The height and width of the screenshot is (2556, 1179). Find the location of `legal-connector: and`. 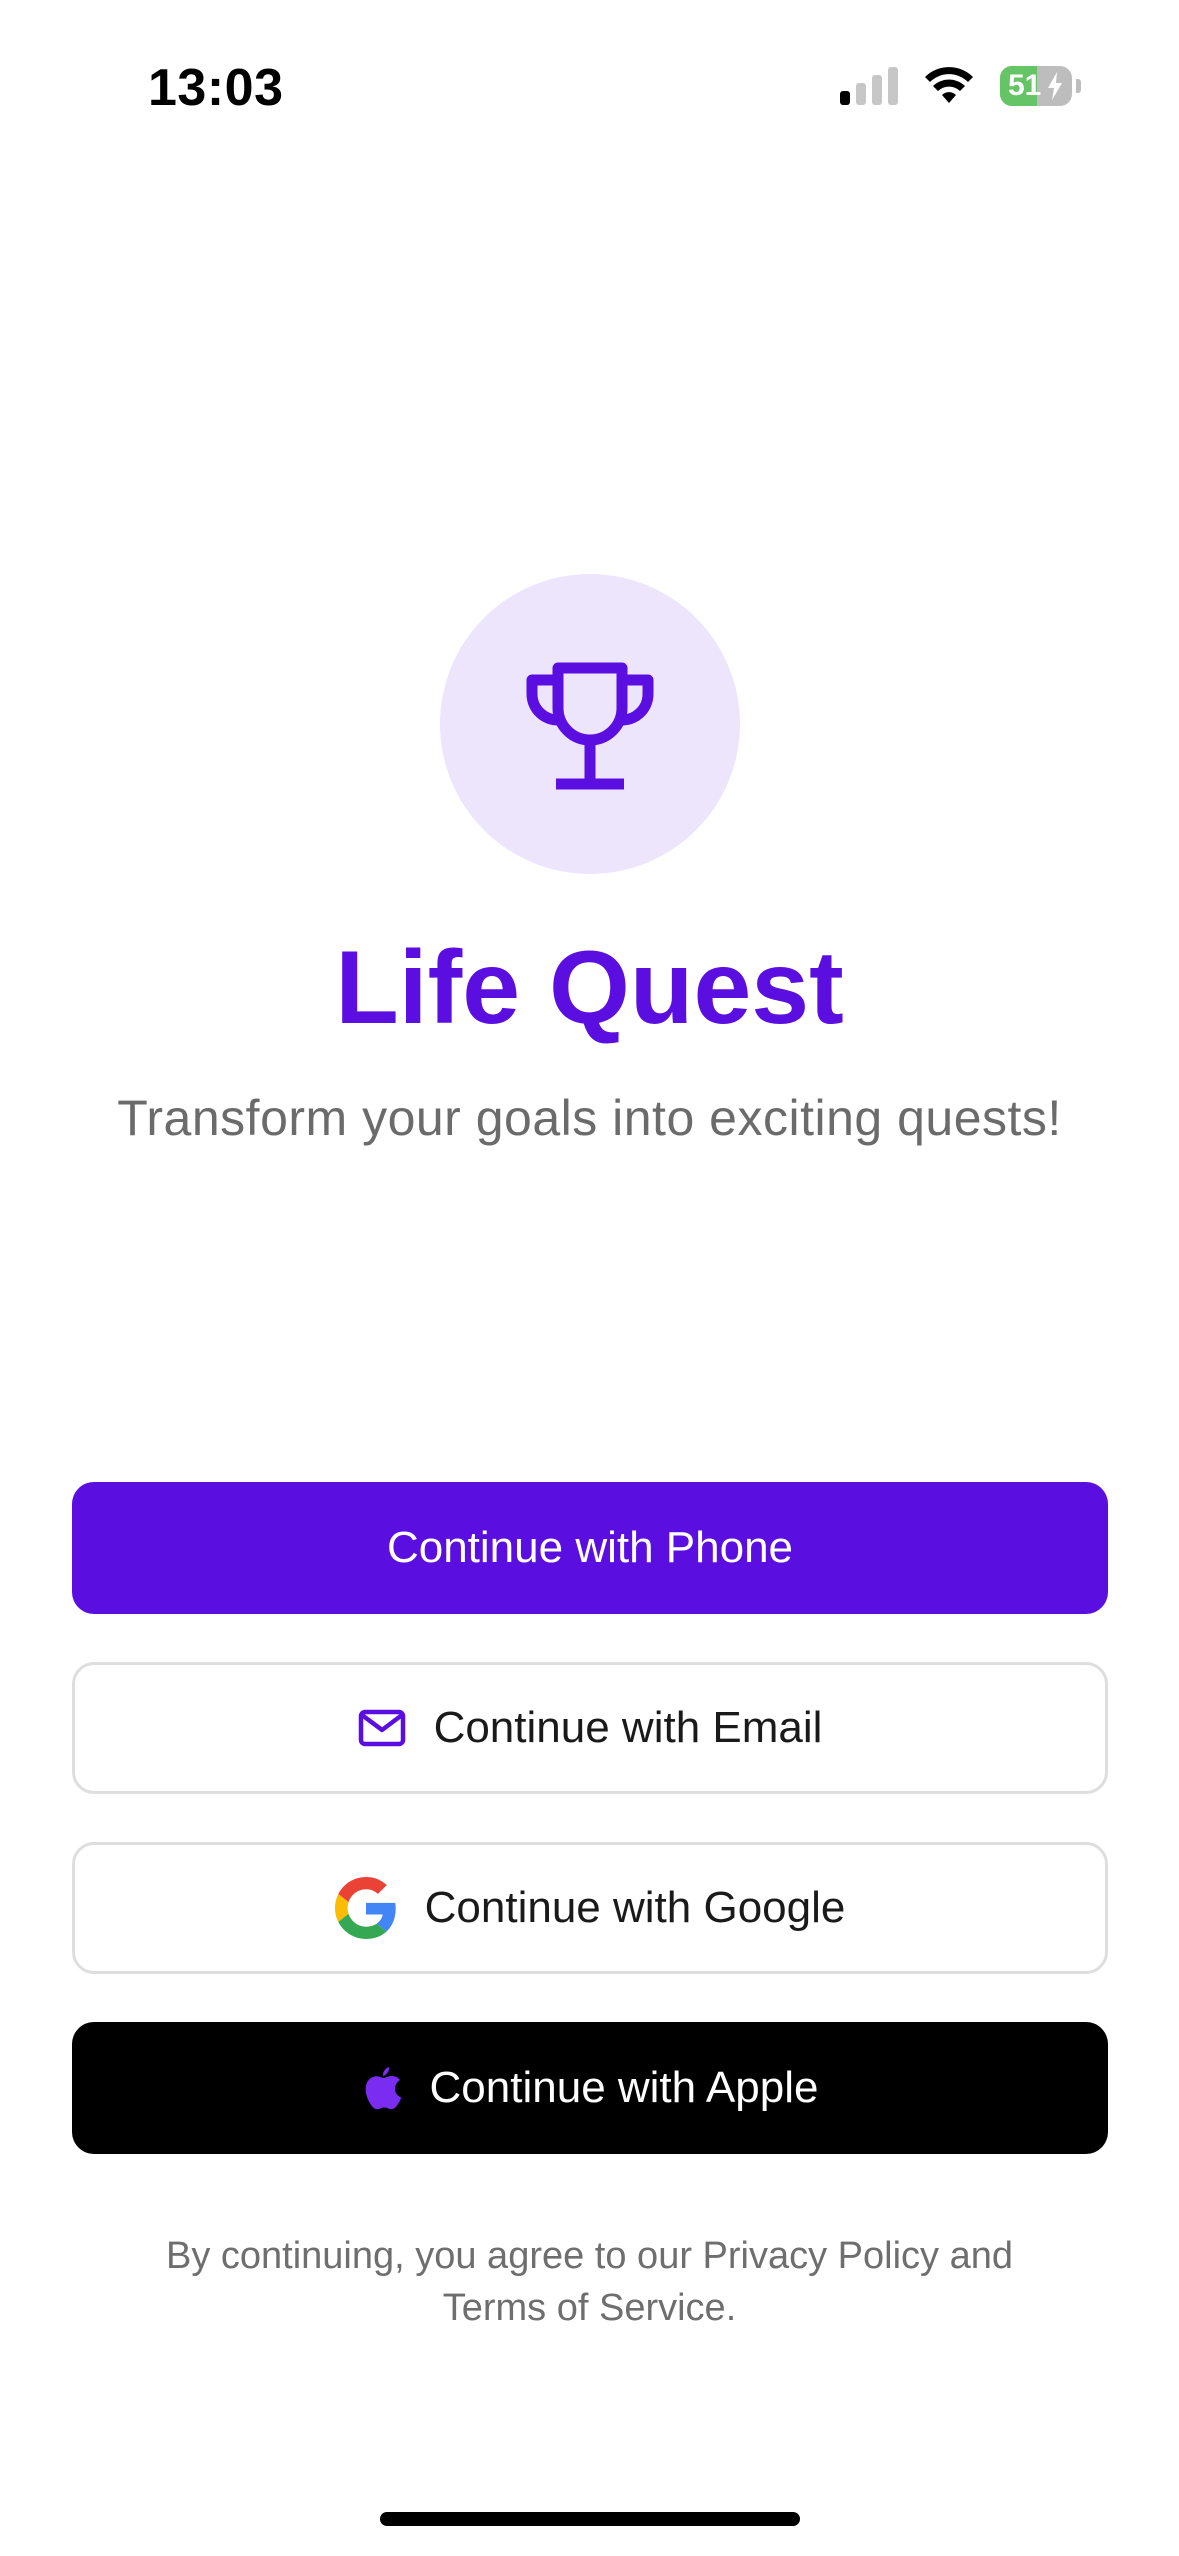

legal-connector: and is located at coordinates (976, 2256).